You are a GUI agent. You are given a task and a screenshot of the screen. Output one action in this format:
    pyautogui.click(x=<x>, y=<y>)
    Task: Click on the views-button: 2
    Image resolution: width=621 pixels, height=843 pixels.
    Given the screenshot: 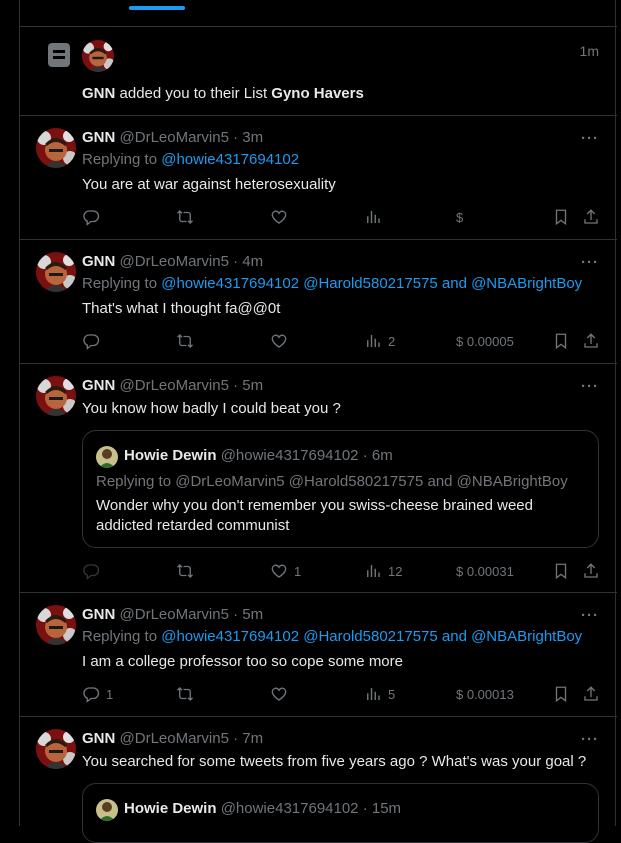 What is the action you would take?
    pyautogui.click(x=379, y=341)
    